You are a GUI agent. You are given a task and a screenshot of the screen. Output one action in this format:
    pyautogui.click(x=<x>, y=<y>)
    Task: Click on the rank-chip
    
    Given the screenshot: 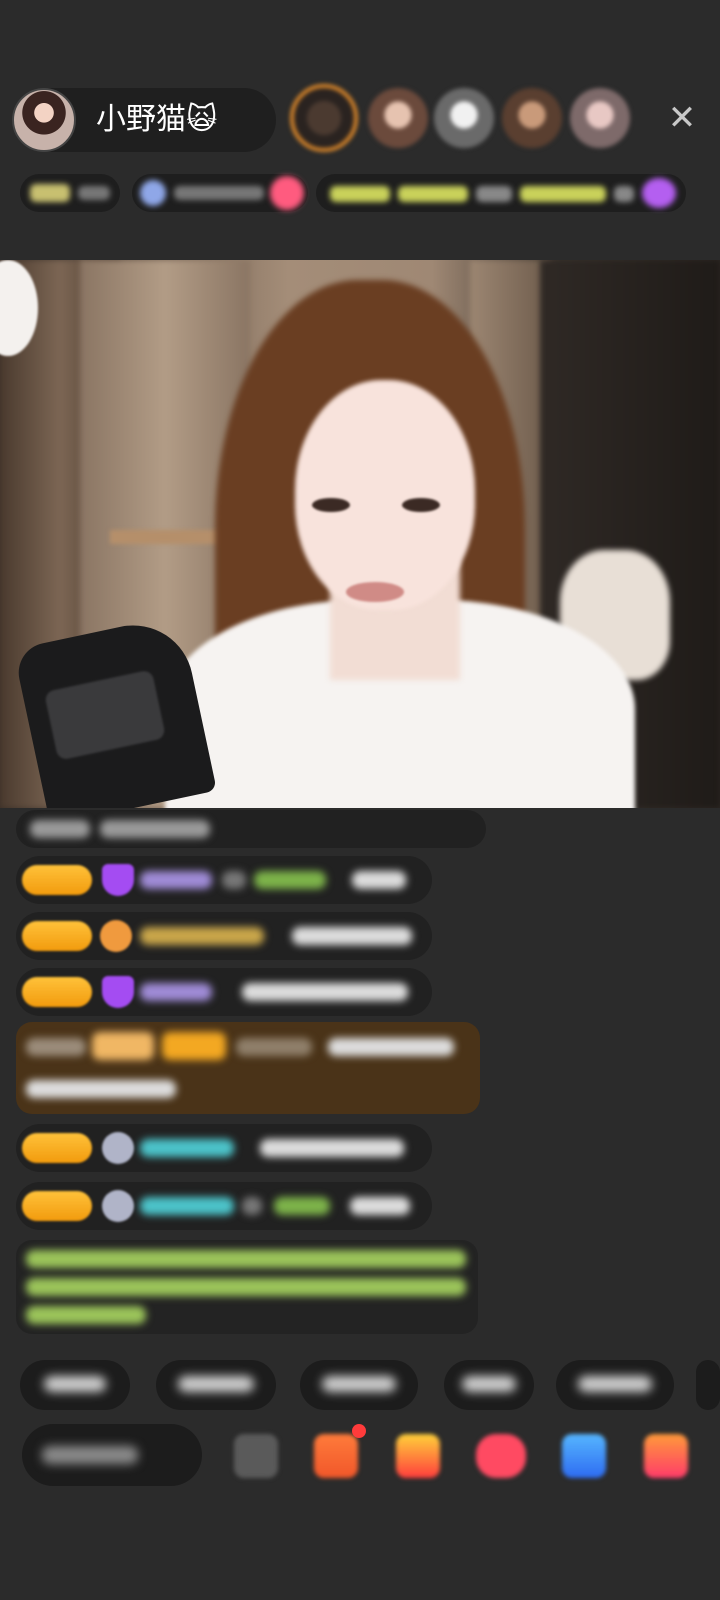 What is the action you would take?
    pyautogui.click(x=70, y=193)
    